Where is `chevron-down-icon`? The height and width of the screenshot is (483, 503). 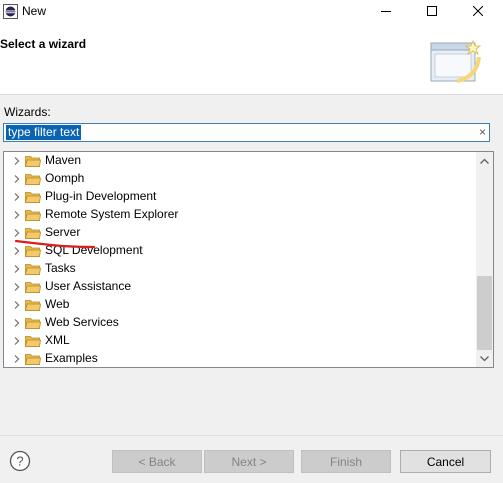
chevron-down-icon is located at coordinates (484, 358).